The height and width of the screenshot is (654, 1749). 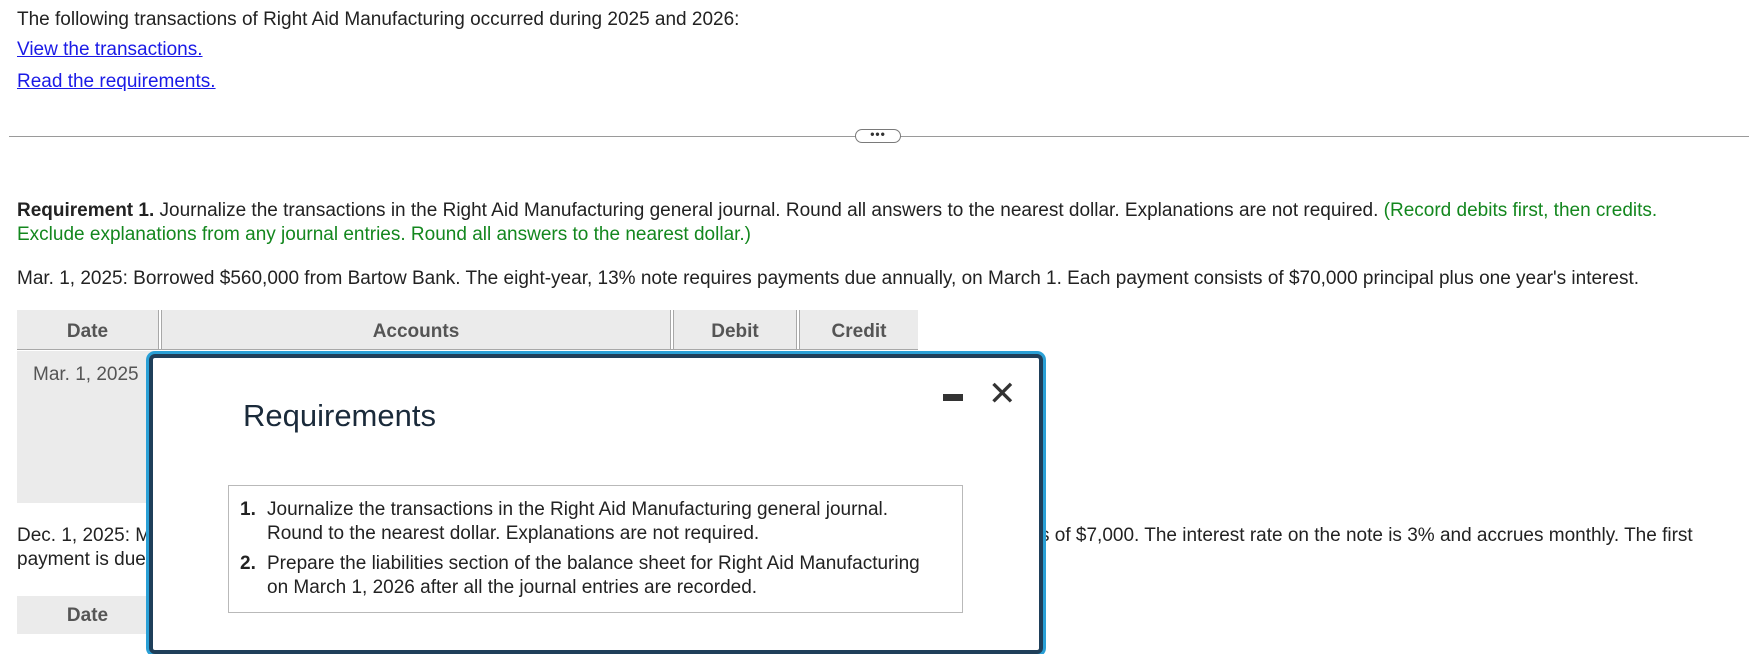 What do you see at coordinates (87, 330) in the screenshot?
I see `date-column-header: Date` at bounding box center [87, 330].